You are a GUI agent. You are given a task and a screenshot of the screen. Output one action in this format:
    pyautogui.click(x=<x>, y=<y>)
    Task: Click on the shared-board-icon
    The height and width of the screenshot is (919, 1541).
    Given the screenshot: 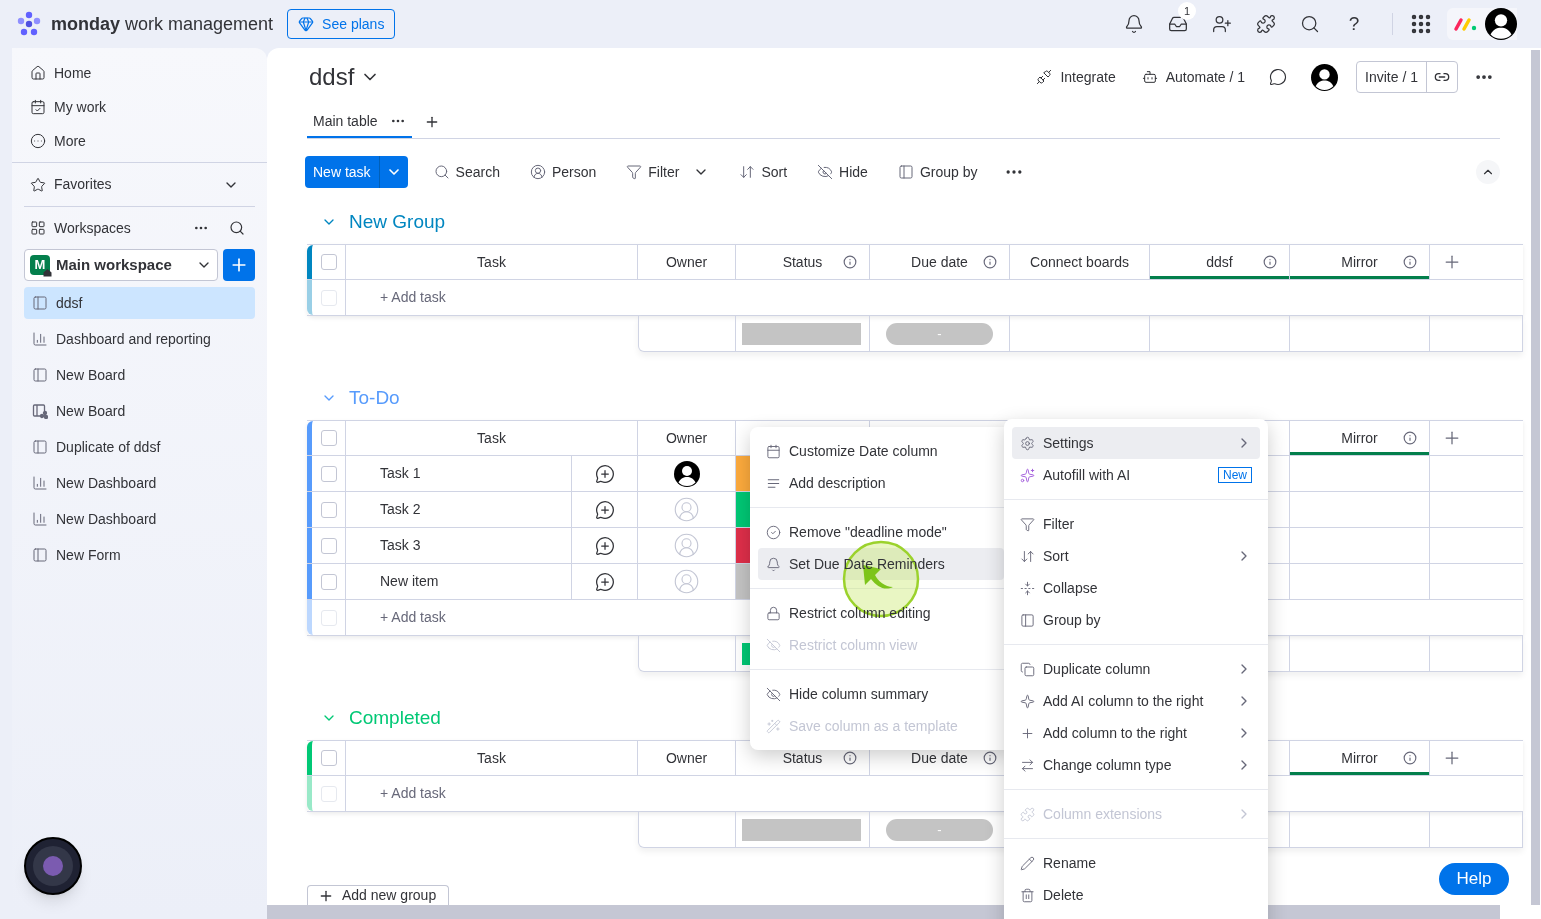 What is the action you would take?
    pyautogui.click(x=40, y=411)
    